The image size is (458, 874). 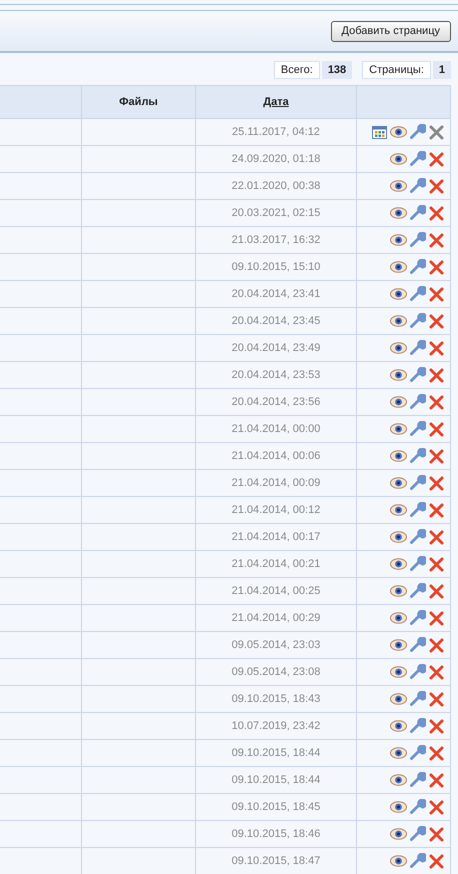 What do you see at coordinates (276, 672) in the screenshot?
I see `date-text: 09.05.2014, 23:08` at bounding box center [276, 672].